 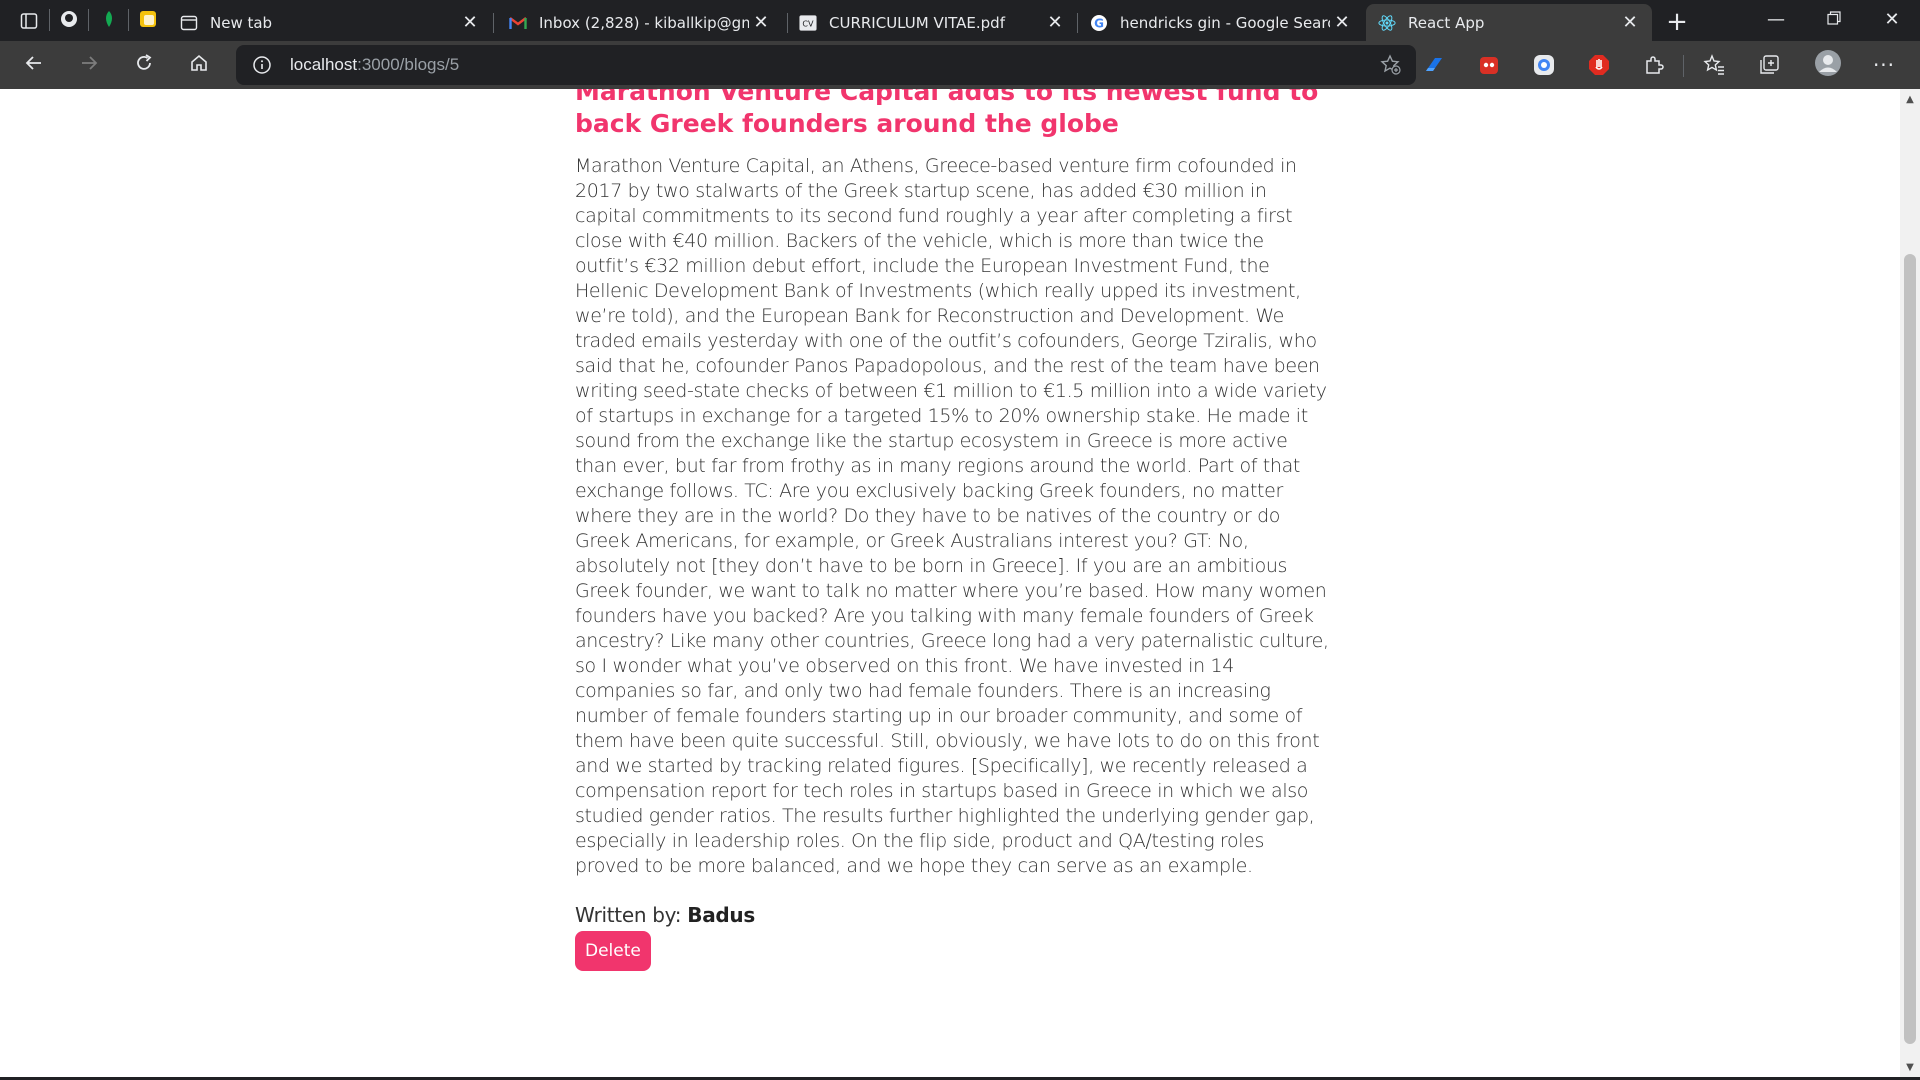 I want to click on more-dots-icon: ···, so click(x=1884, y=65).